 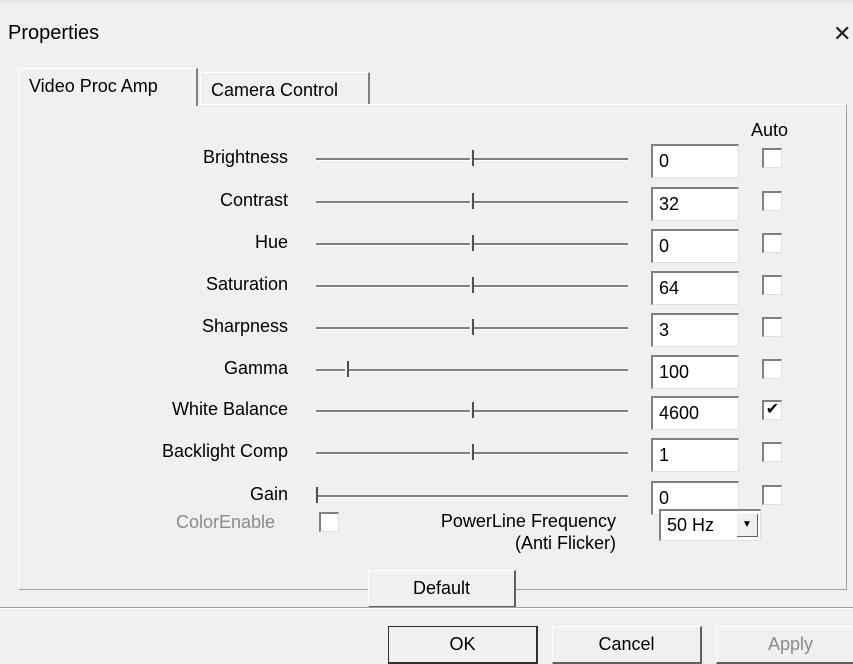 What do you see at coordinates (253, 200) in the screenshot?
I see `contrast-label: Contrast` at bounding box center [253, 200].